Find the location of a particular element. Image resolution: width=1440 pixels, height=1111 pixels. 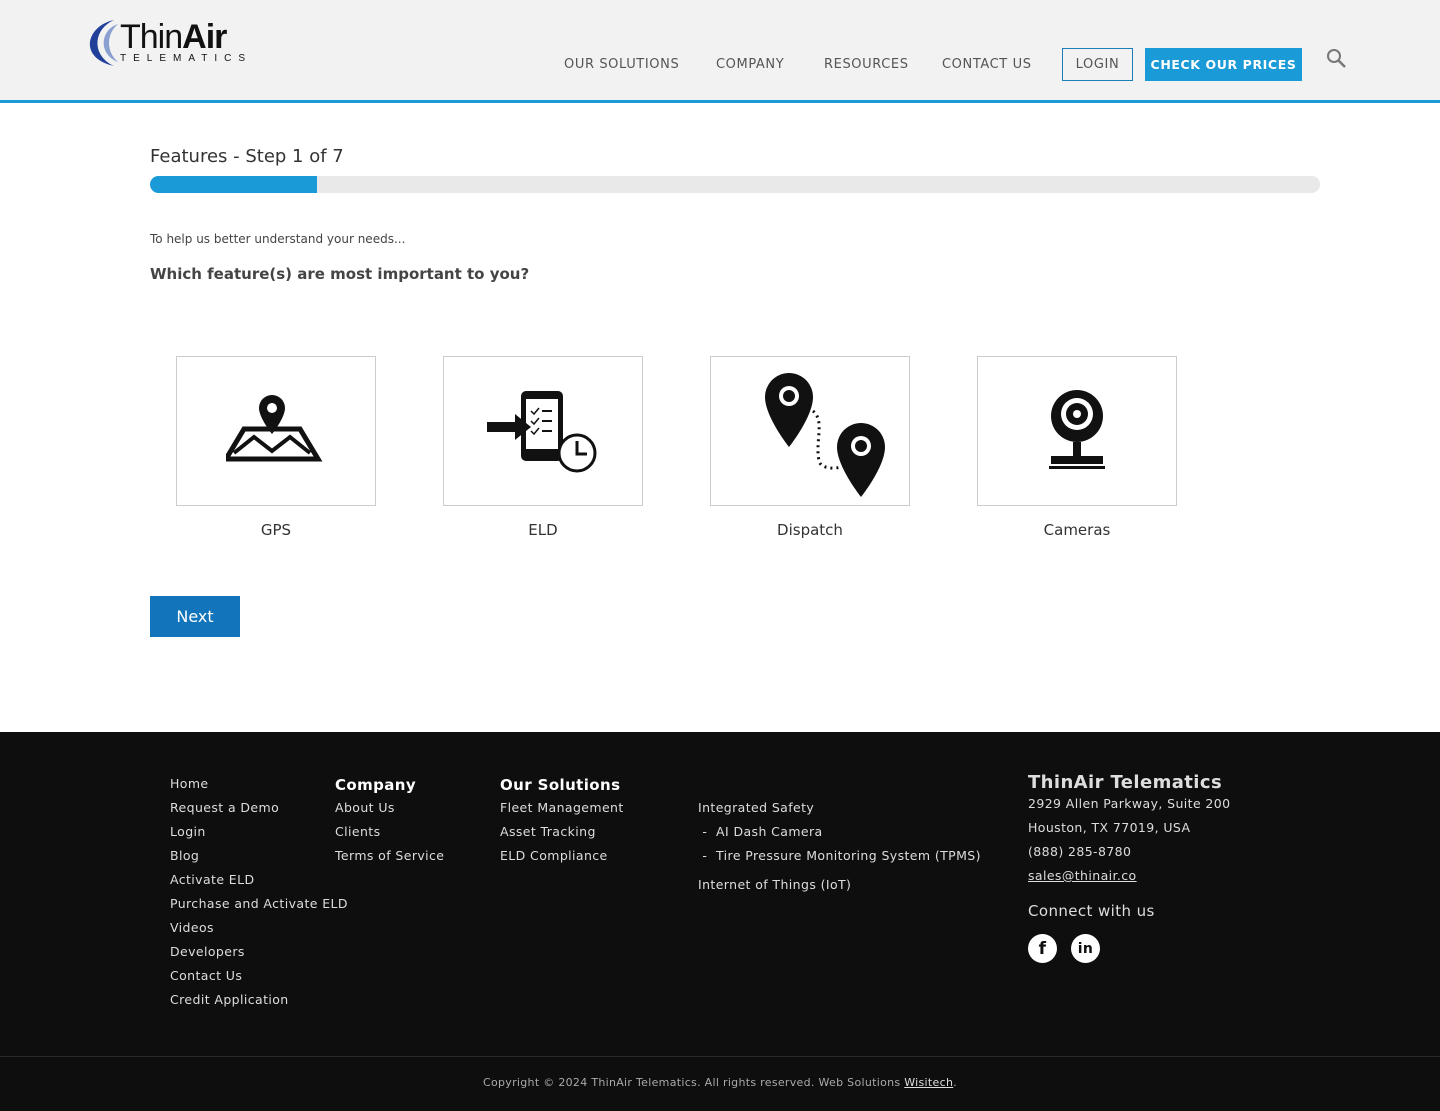

footer-link-fleet: Fleet Management is located at coordinates (562, 812).